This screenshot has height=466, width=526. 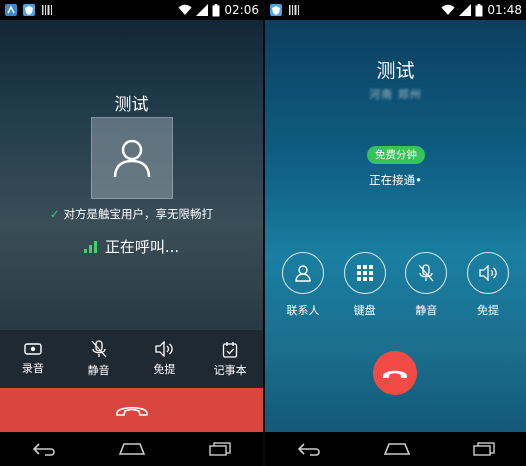 I want to click on status-time: 01:48, so click(x=504, y=10).